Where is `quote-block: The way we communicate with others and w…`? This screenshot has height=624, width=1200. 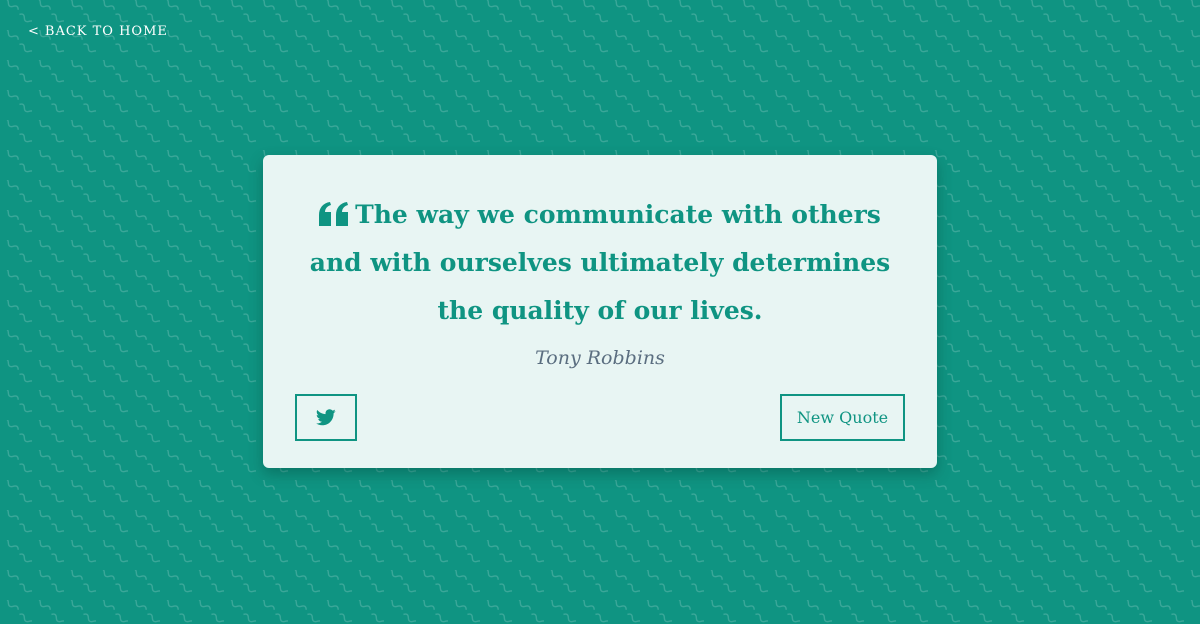
quote-block: The way we communicate with others and w… is located at coordinates (600, 263).